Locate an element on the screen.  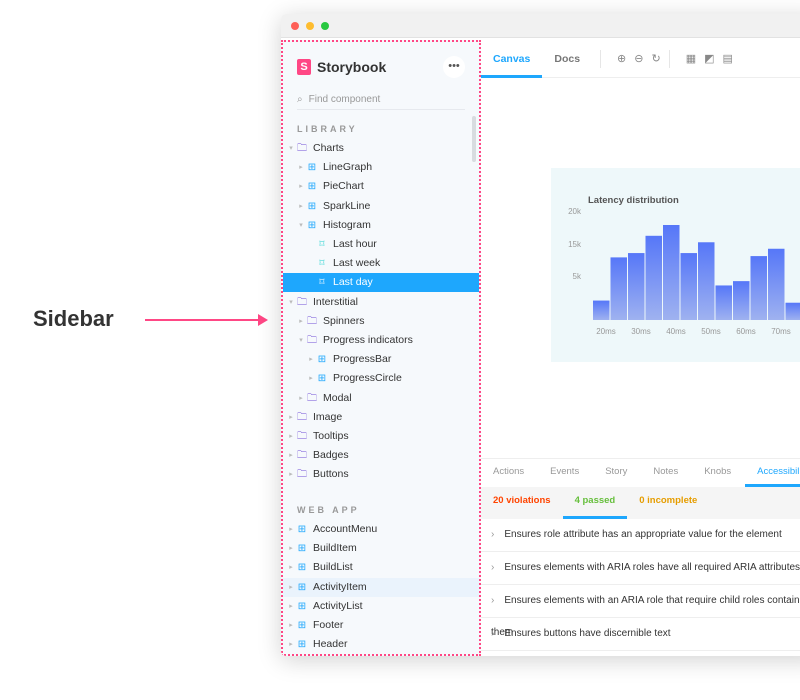
sidebar-item-header: ▸ ⊞ Header is located at coordinates (381, 644).